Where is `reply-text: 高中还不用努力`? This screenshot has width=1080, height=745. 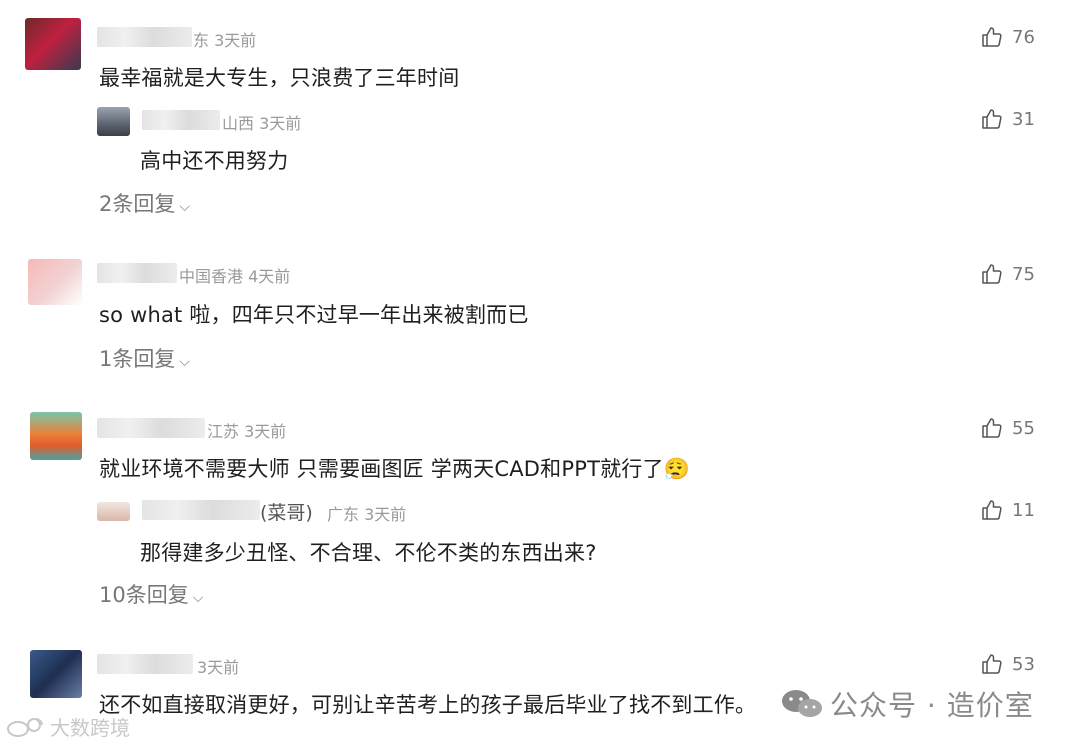
reply-text: 高中还不用努力 is located at coordinates (214, 161).